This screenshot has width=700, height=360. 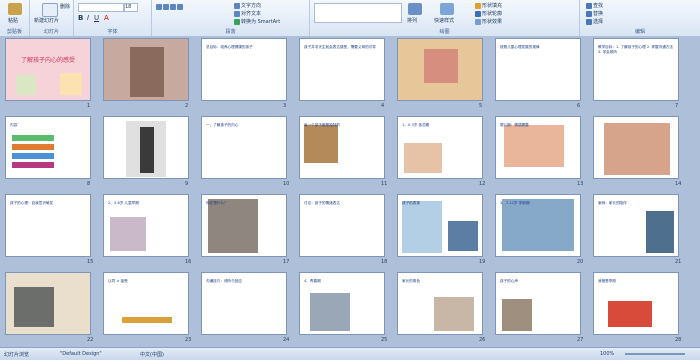 What do you see at coordinates (594, 5) in the screenshot?
I see `find-button: 查找` at bounding box center [594, 5].